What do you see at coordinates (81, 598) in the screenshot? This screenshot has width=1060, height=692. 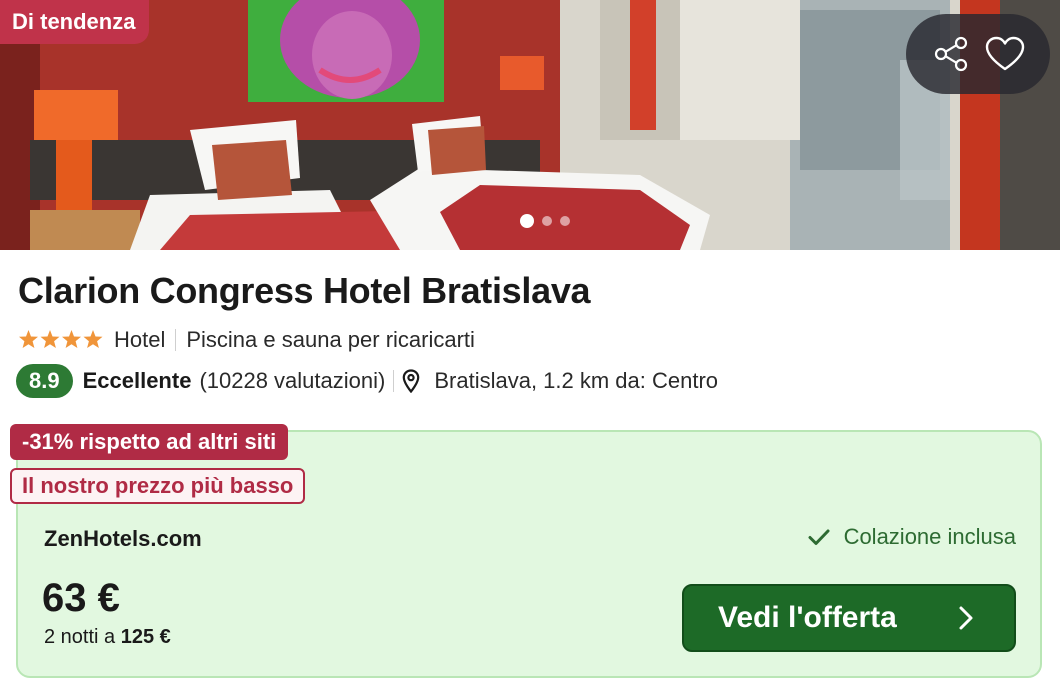 I see `price: 63 €` at bounding box center [81, 598].